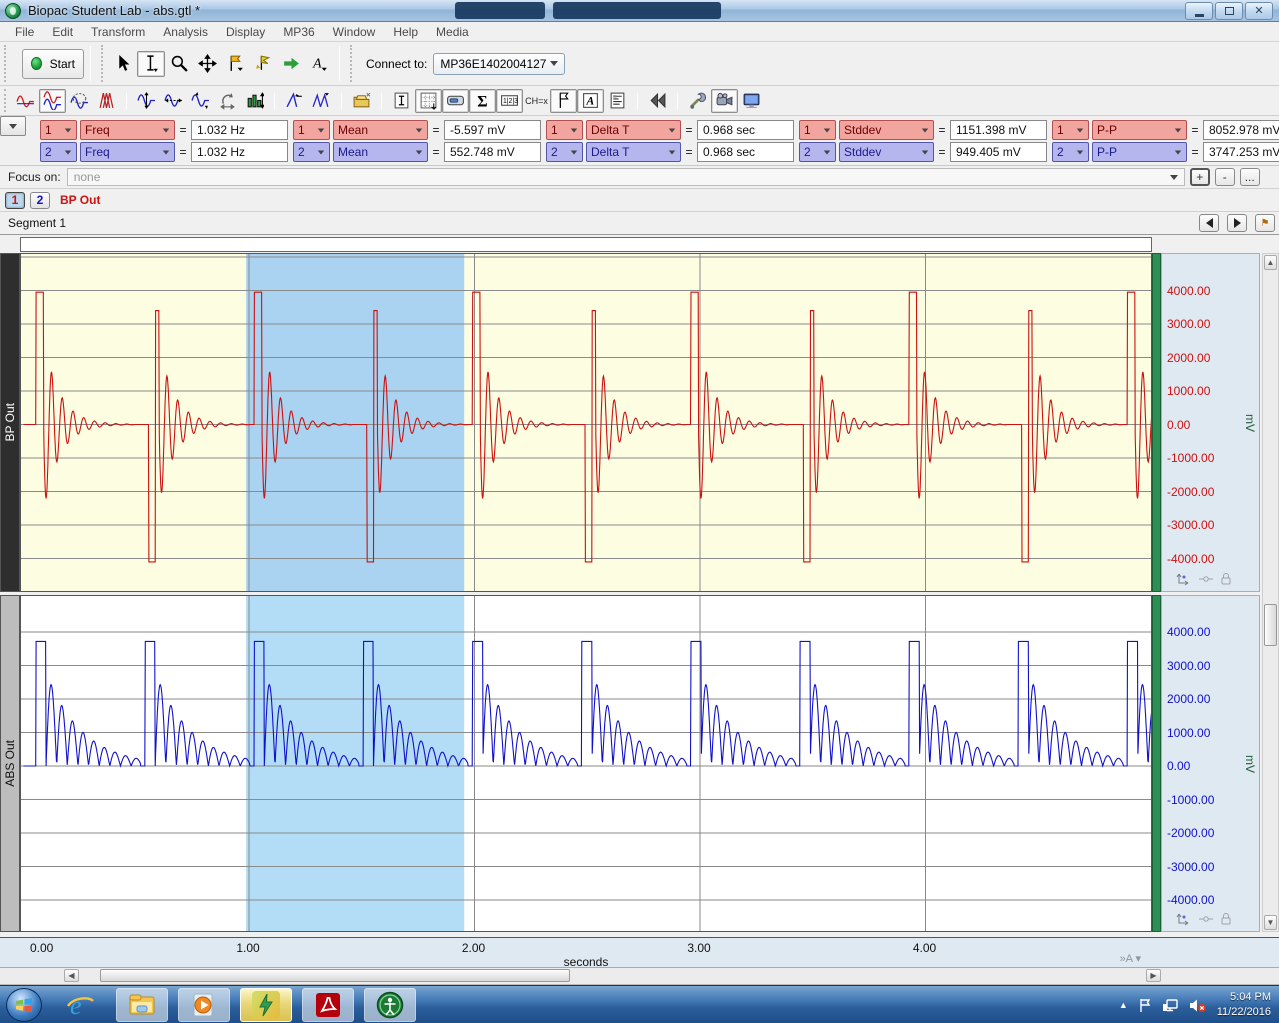 Image resolution: width=1279 pixels, height=1023 pixels. What do you see at coordinates (266, 1005) in the screenshot?
I see `taskbar-bsl-active` at bounding box center [266, 1005].